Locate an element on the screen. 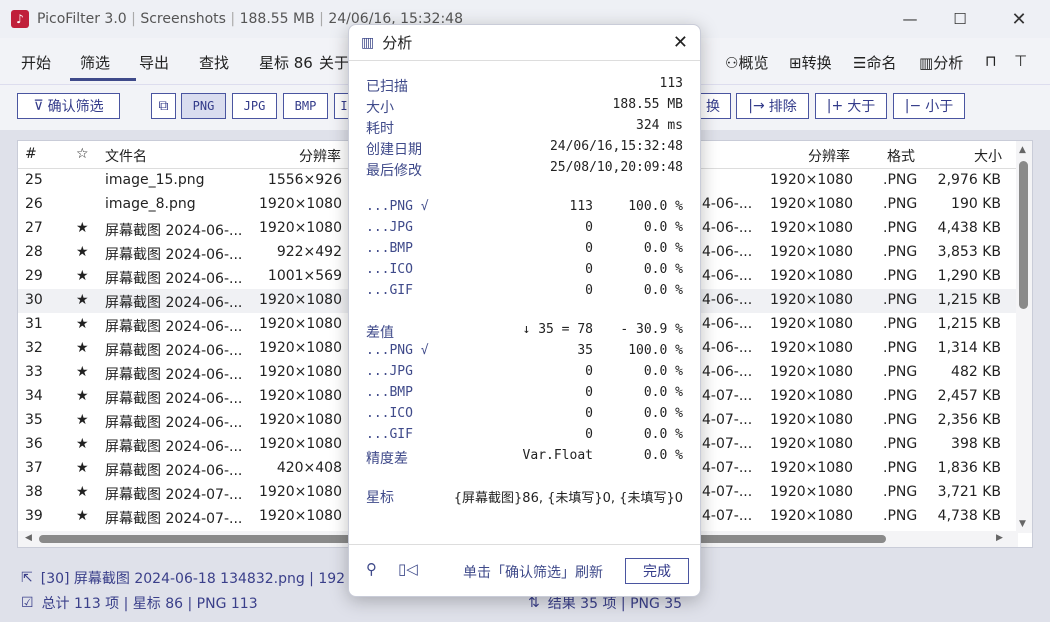  row-resolution: 1001×569 is located at coordinates (304, 276).